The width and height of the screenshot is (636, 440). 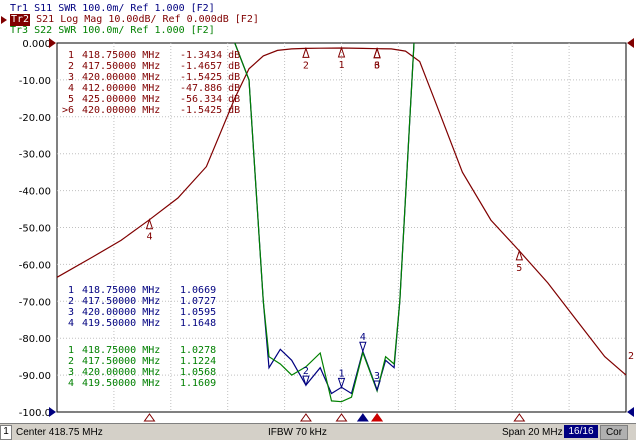 What do you see at coordinates (35, 192) in the screenshot?
I see `y-tick-label: -40.00` at bounding box center [35, 192].